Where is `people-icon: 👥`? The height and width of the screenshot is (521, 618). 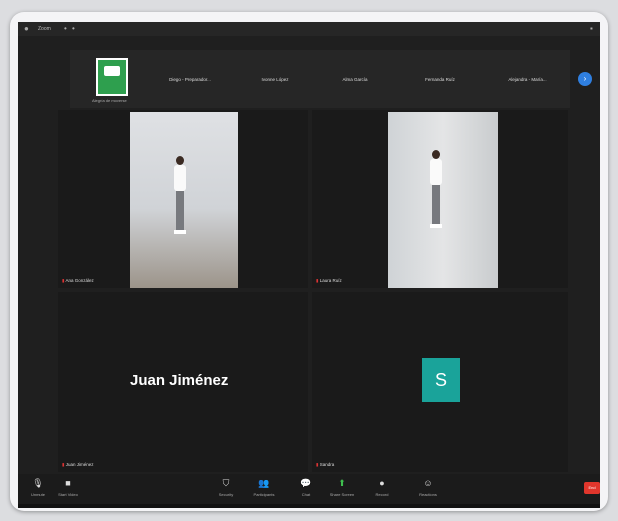 people-icon: 👥 is located at coordinates (264, 483).